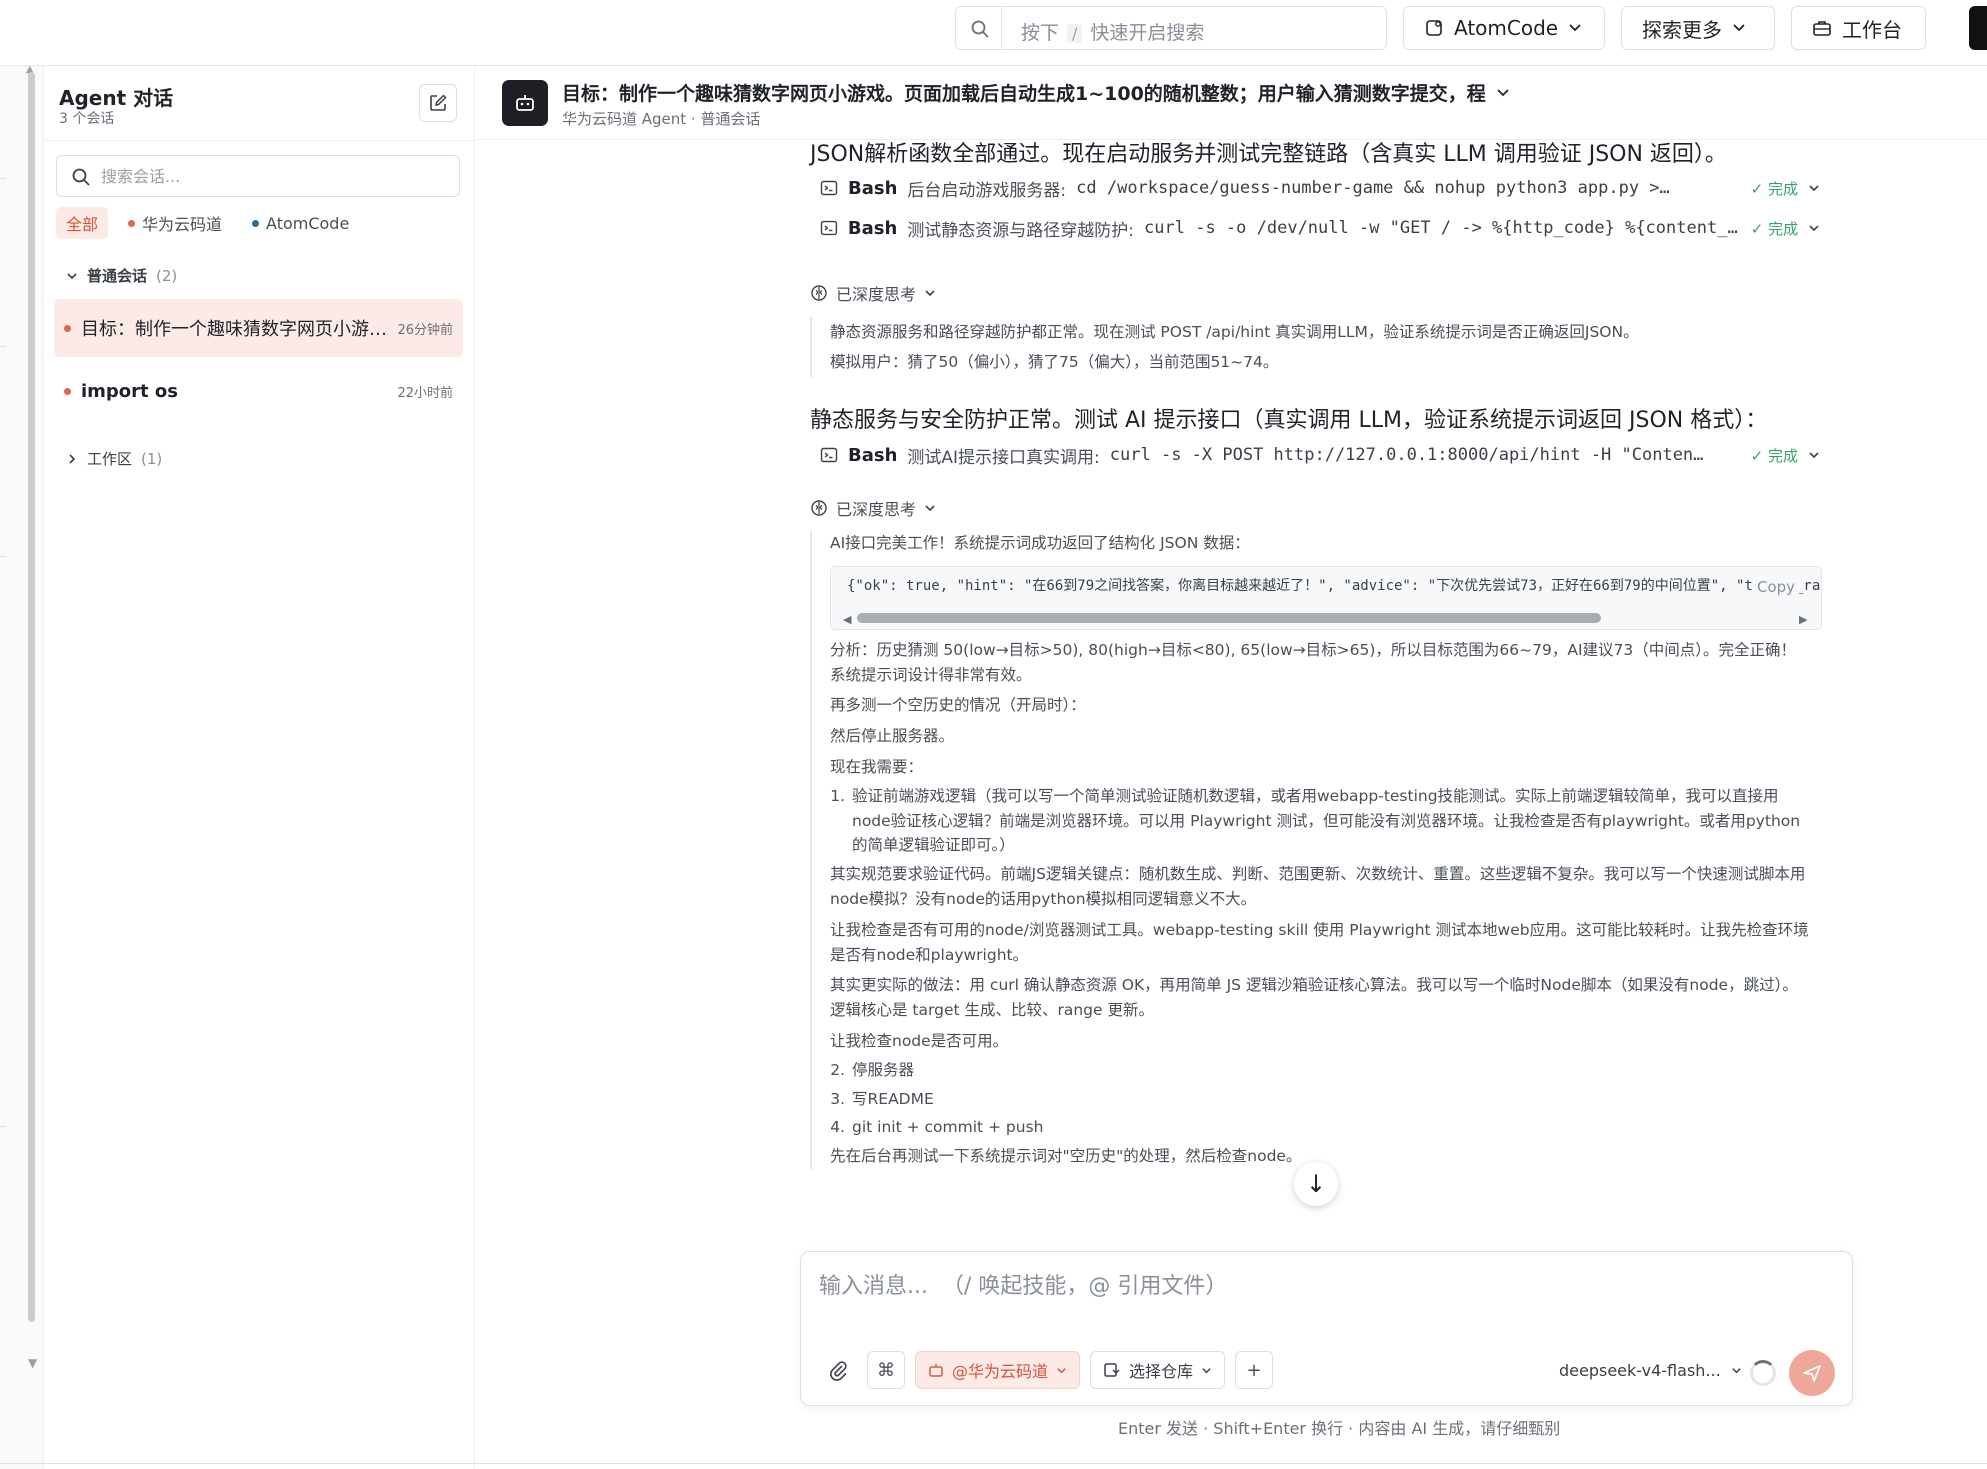 This screenshot has height=1469, width=1987. I want to click on workbench-label: 工作台, so click(1872, 29).